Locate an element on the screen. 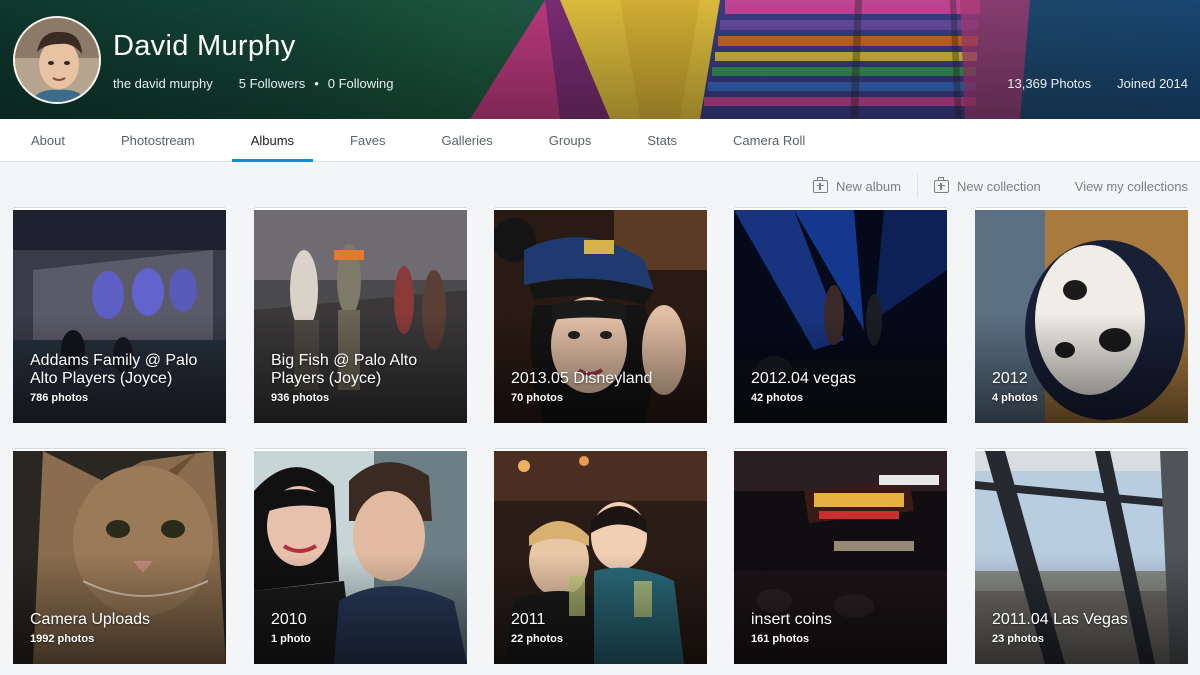 The image size is (1200, 675). album-card: 2011 22 photos is located at coordinates (600, 557).